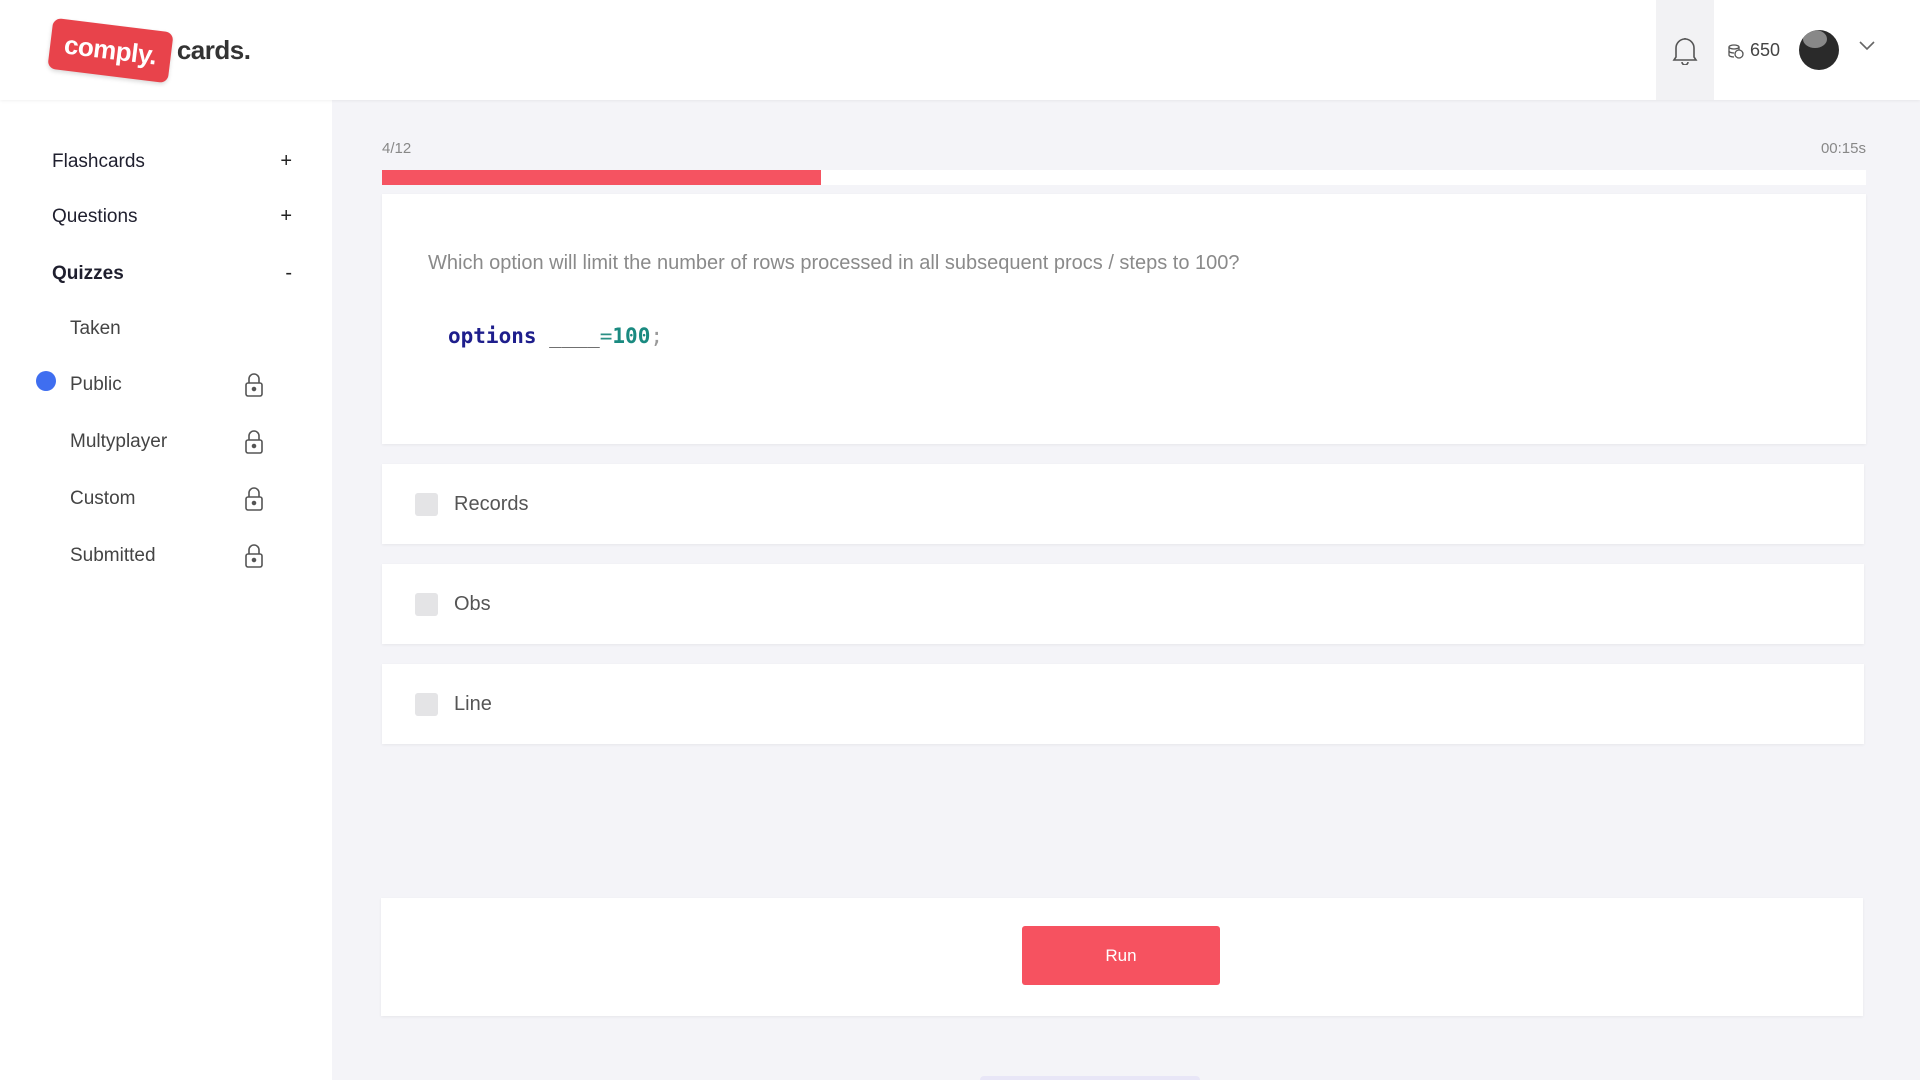 This screenshot has width=1920, height=1080. What do you see at coordinates (96, 384) in the screenshot?
I see `sidebar-item-label: Public` at bounding box center [96, 384].